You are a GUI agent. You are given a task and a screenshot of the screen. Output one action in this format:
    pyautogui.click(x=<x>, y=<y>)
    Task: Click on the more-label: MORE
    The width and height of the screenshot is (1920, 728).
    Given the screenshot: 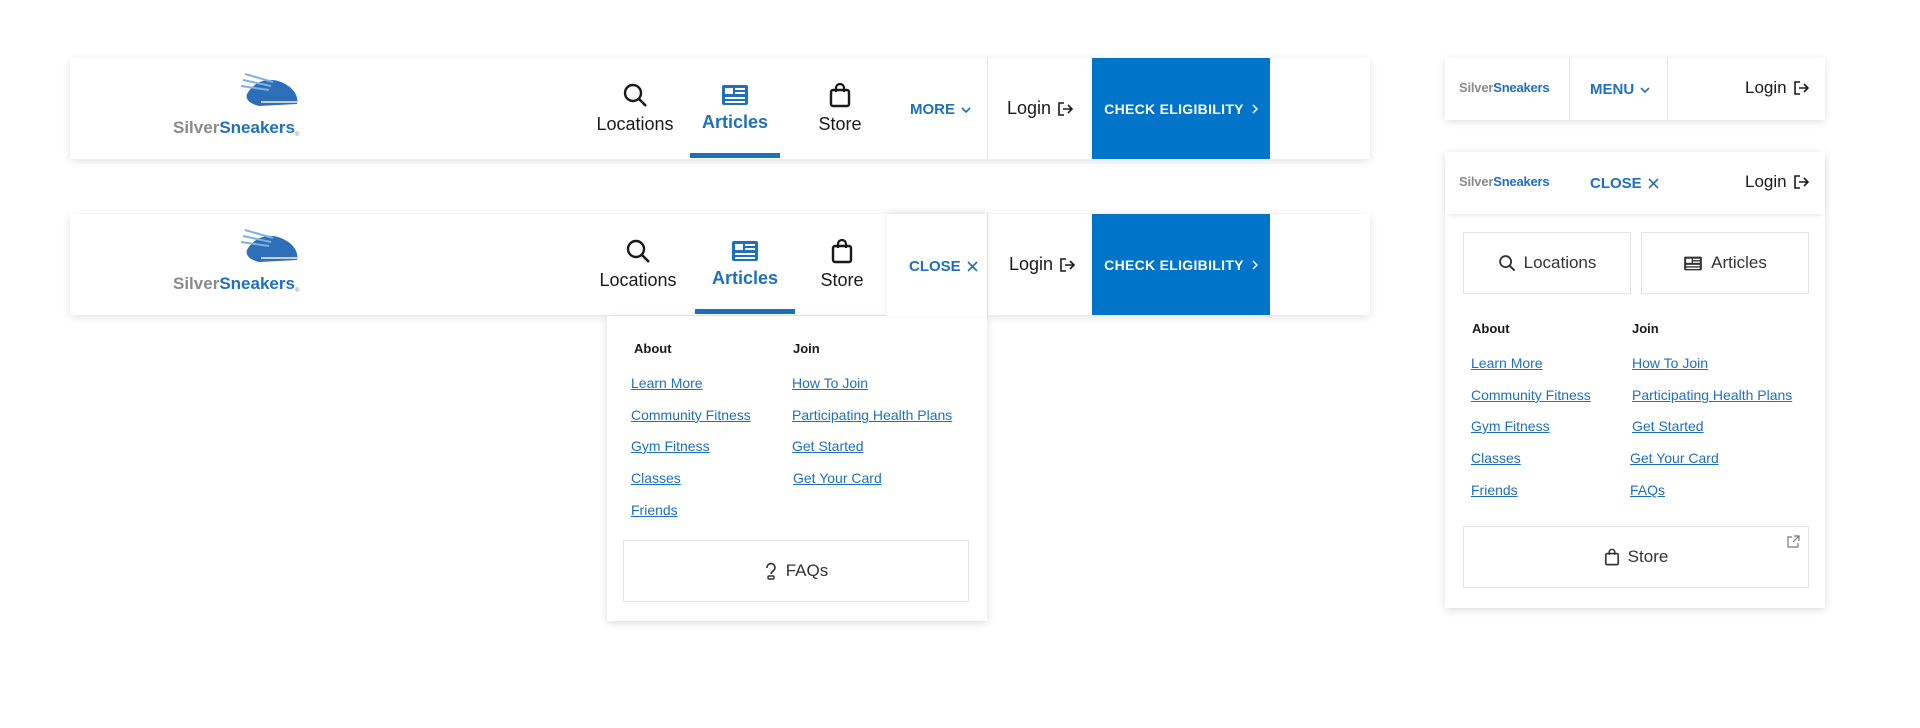 What is the action you would take?
    pyautogui.click(x=932, y=109)
    